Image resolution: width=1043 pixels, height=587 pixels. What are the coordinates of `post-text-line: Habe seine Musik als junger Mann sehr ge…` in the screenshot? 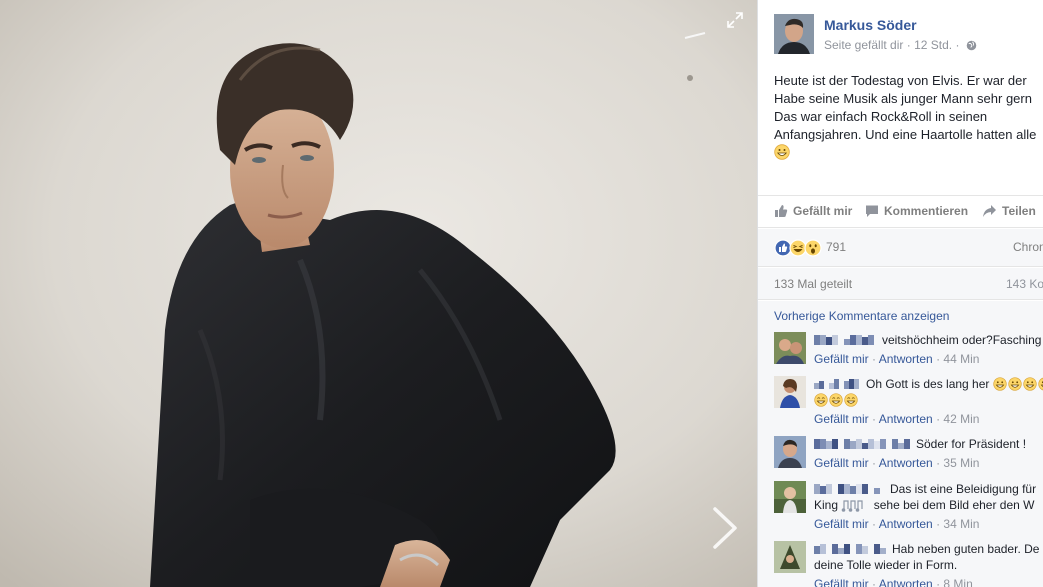 It's located at (903, 98).